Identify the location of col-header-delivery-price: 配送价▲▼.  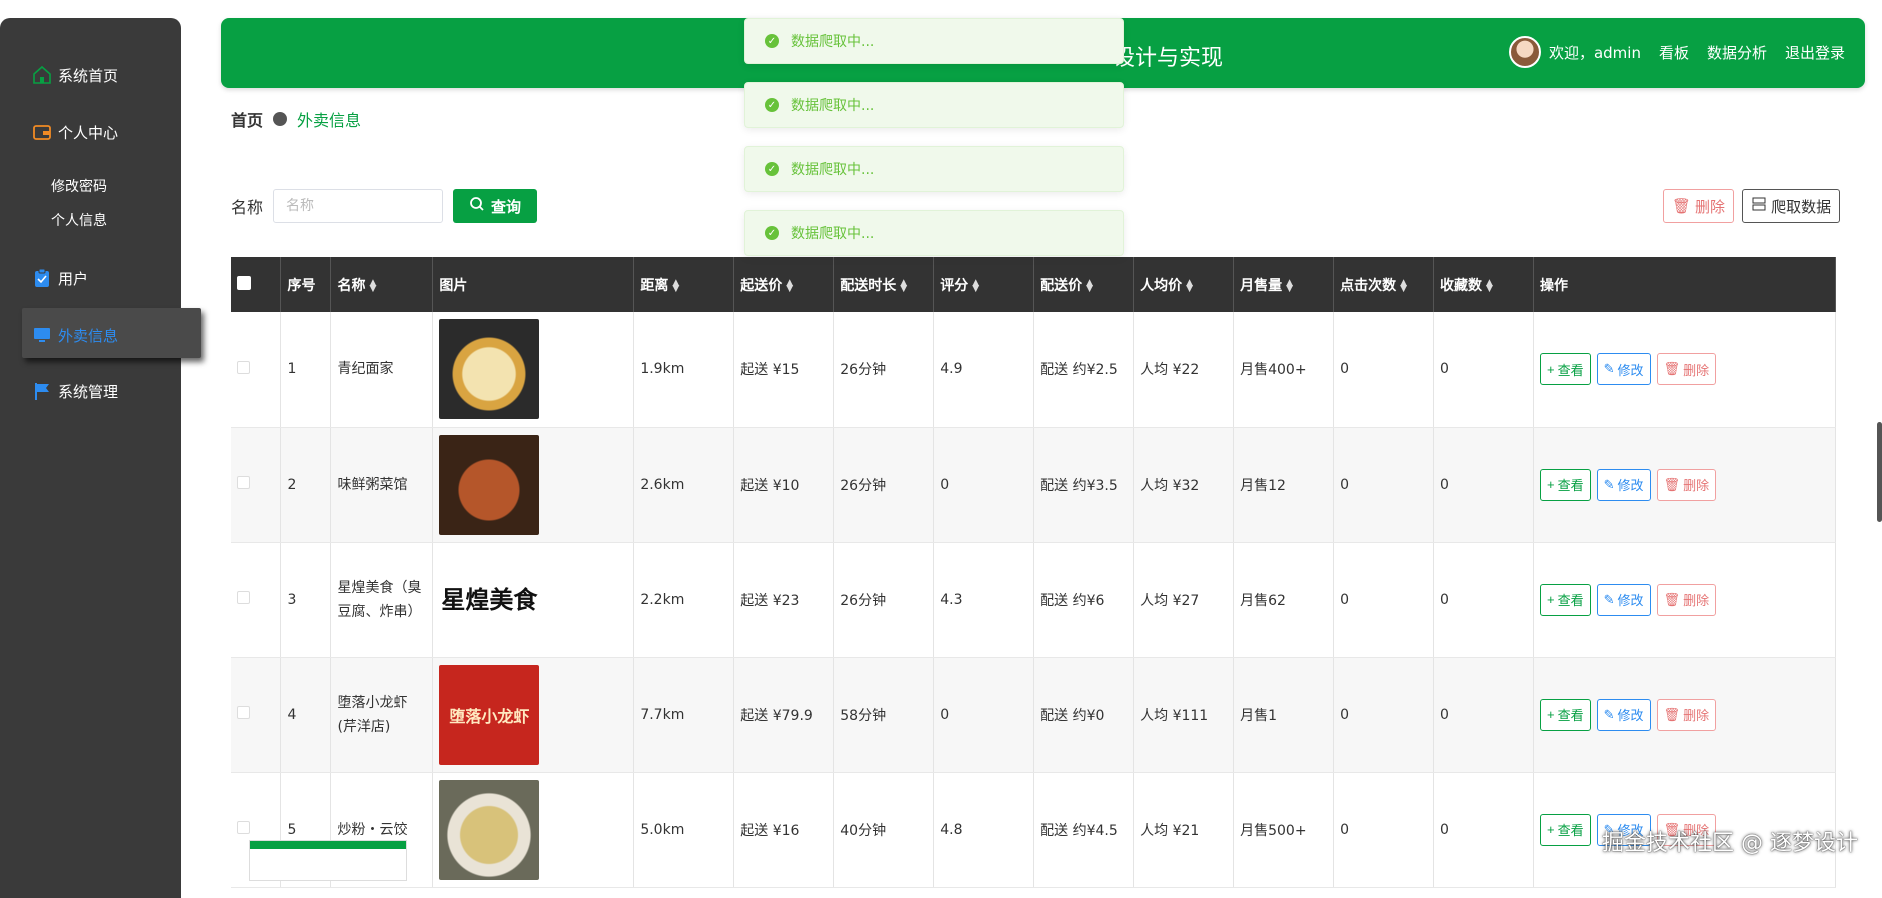
(1084, 284).